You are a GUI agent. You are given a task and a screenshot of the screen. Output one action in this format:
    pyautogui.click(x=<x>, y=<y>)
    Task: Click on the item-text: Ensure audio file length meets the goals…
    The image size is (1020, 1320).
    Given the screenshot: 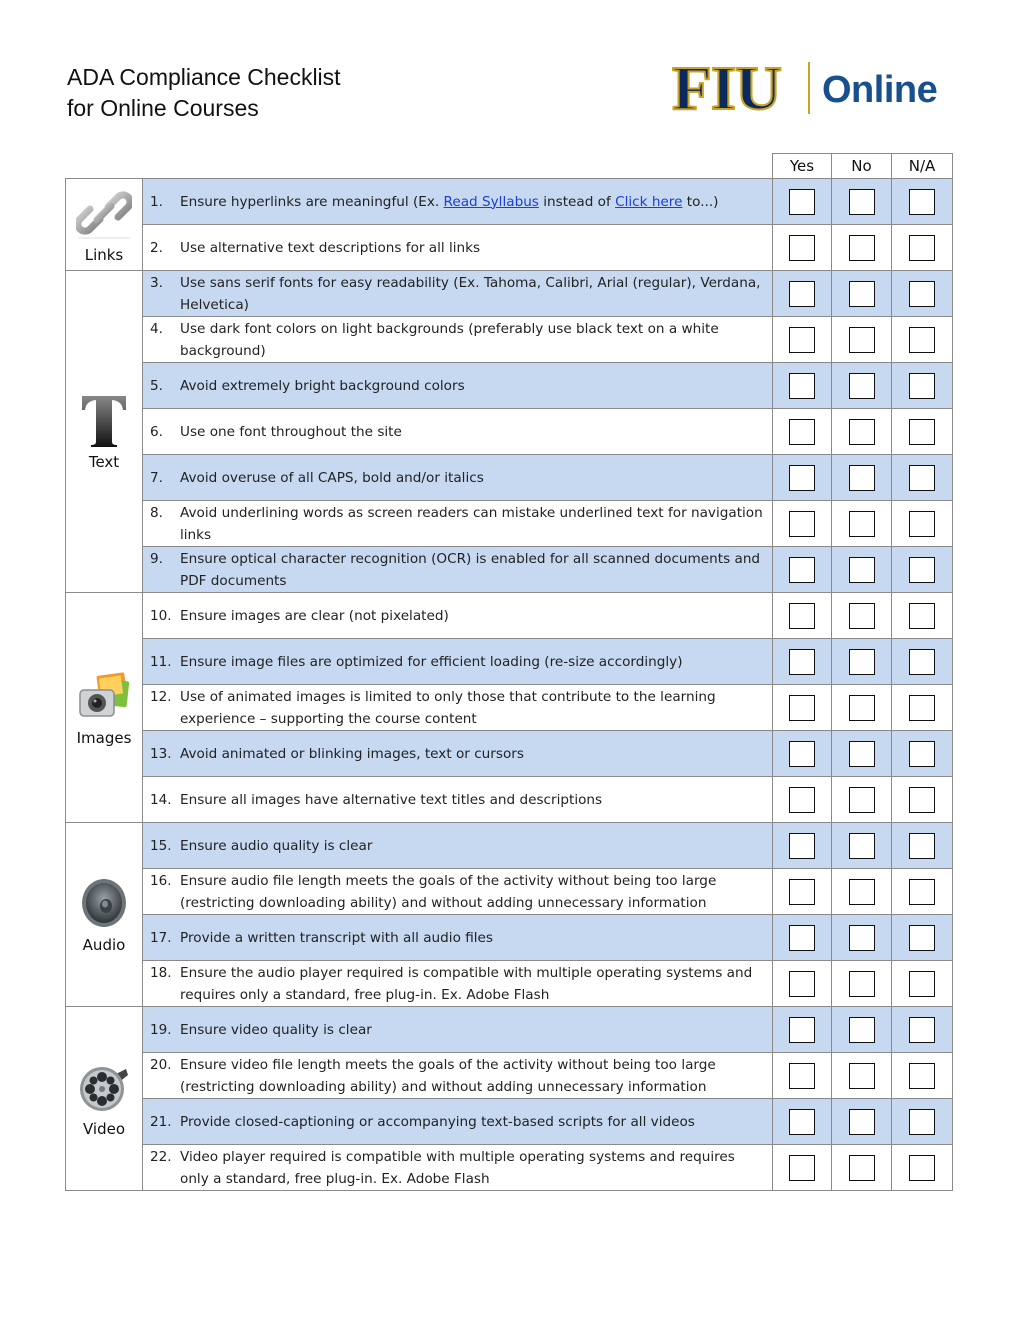 What is the action you would take?
    pyautogui.click(x=448, y=891)
    